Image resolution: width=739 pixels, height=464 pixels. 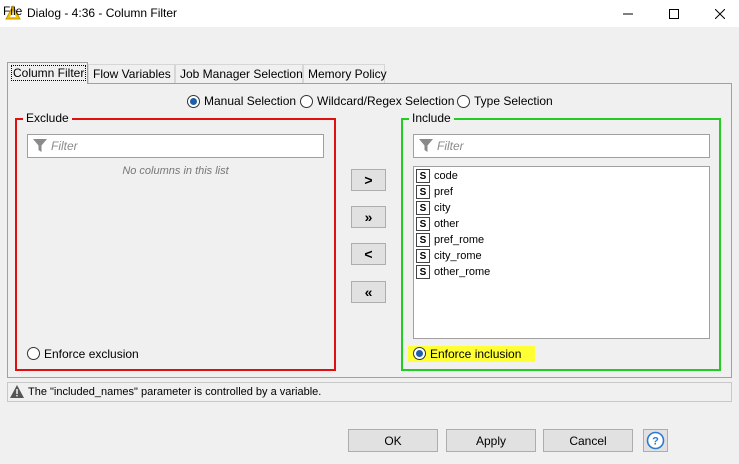 I want to click on cancel-button: Cancel, so click(x=588, y=440).